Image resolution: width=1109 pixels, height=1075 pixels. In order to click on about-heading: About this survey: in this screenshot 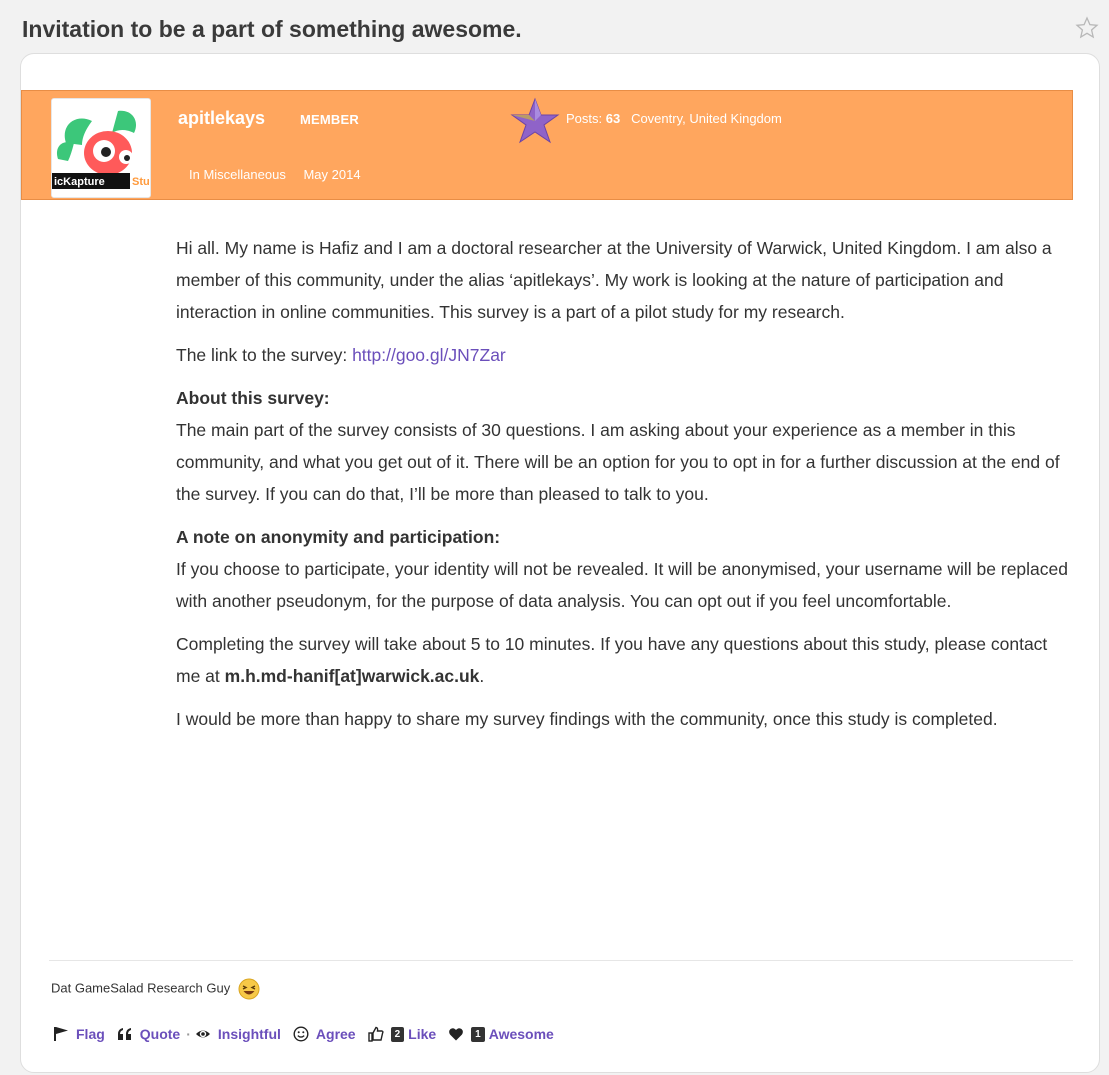, I will do `click(253, 398)`.